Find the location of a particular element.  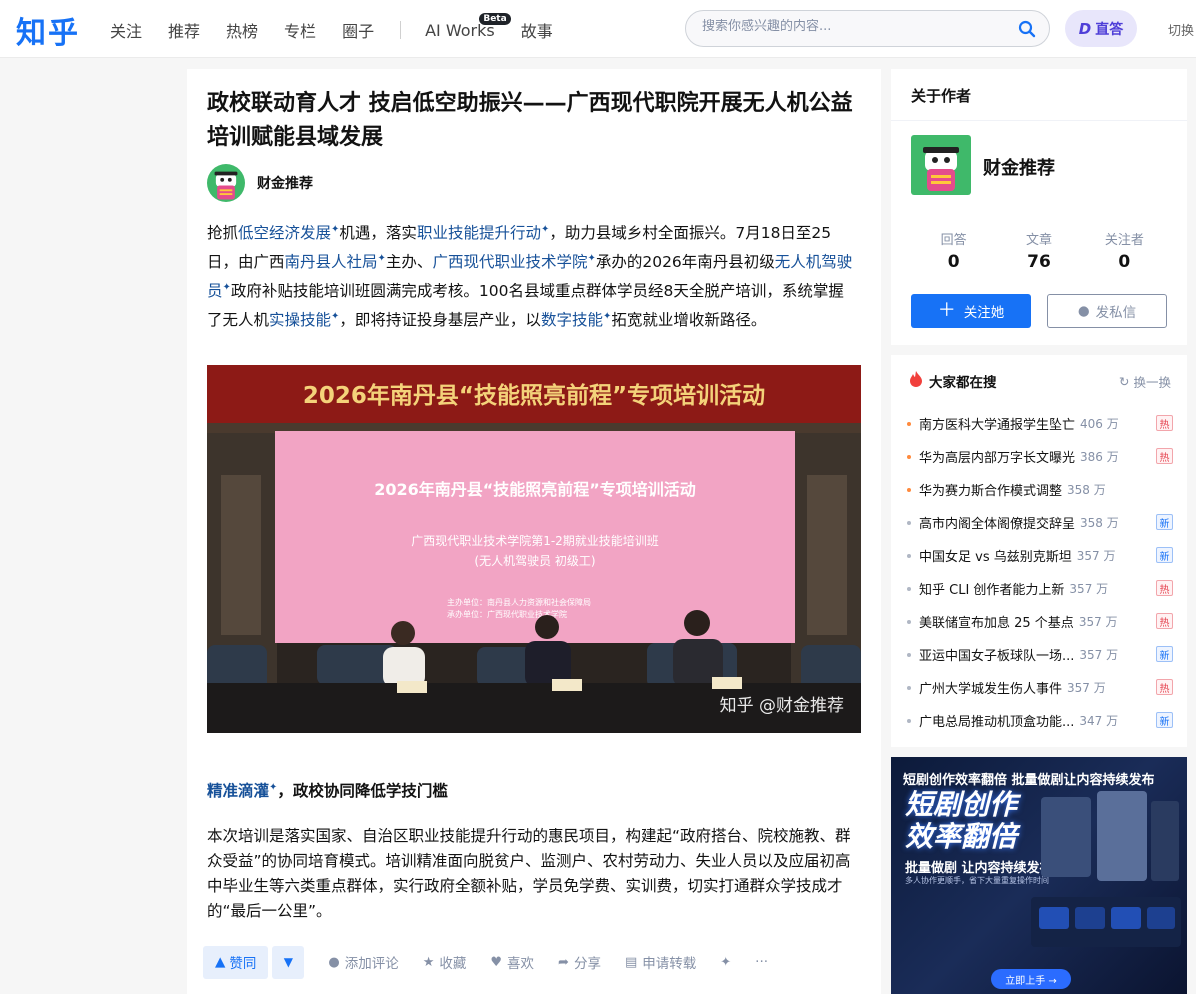

share-icon: ➦ is located at coordinates (563, 962).